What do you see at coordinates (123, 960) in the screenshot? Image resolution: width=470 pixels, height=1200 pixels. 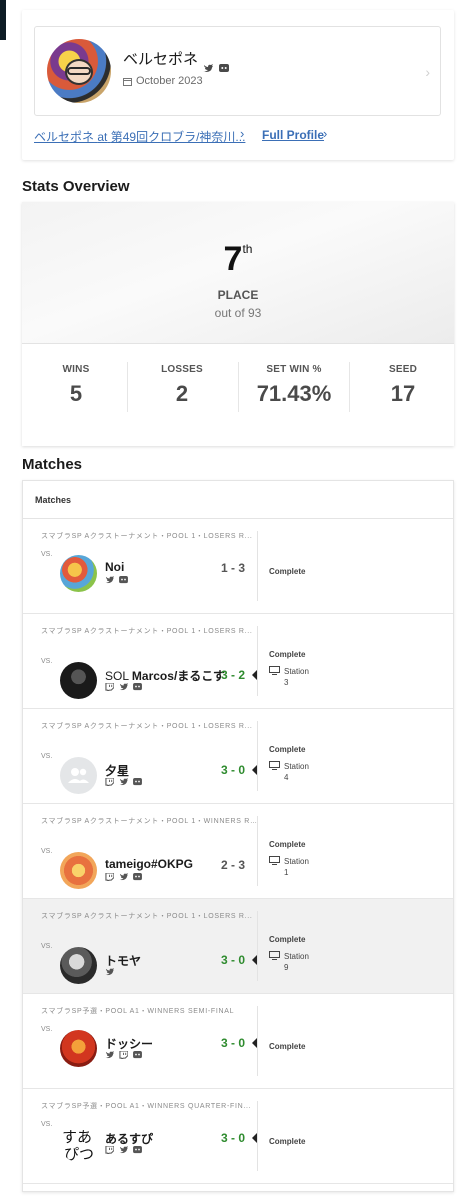 I see `opponent-name: トモヤ` at bounding box center [123, 960].